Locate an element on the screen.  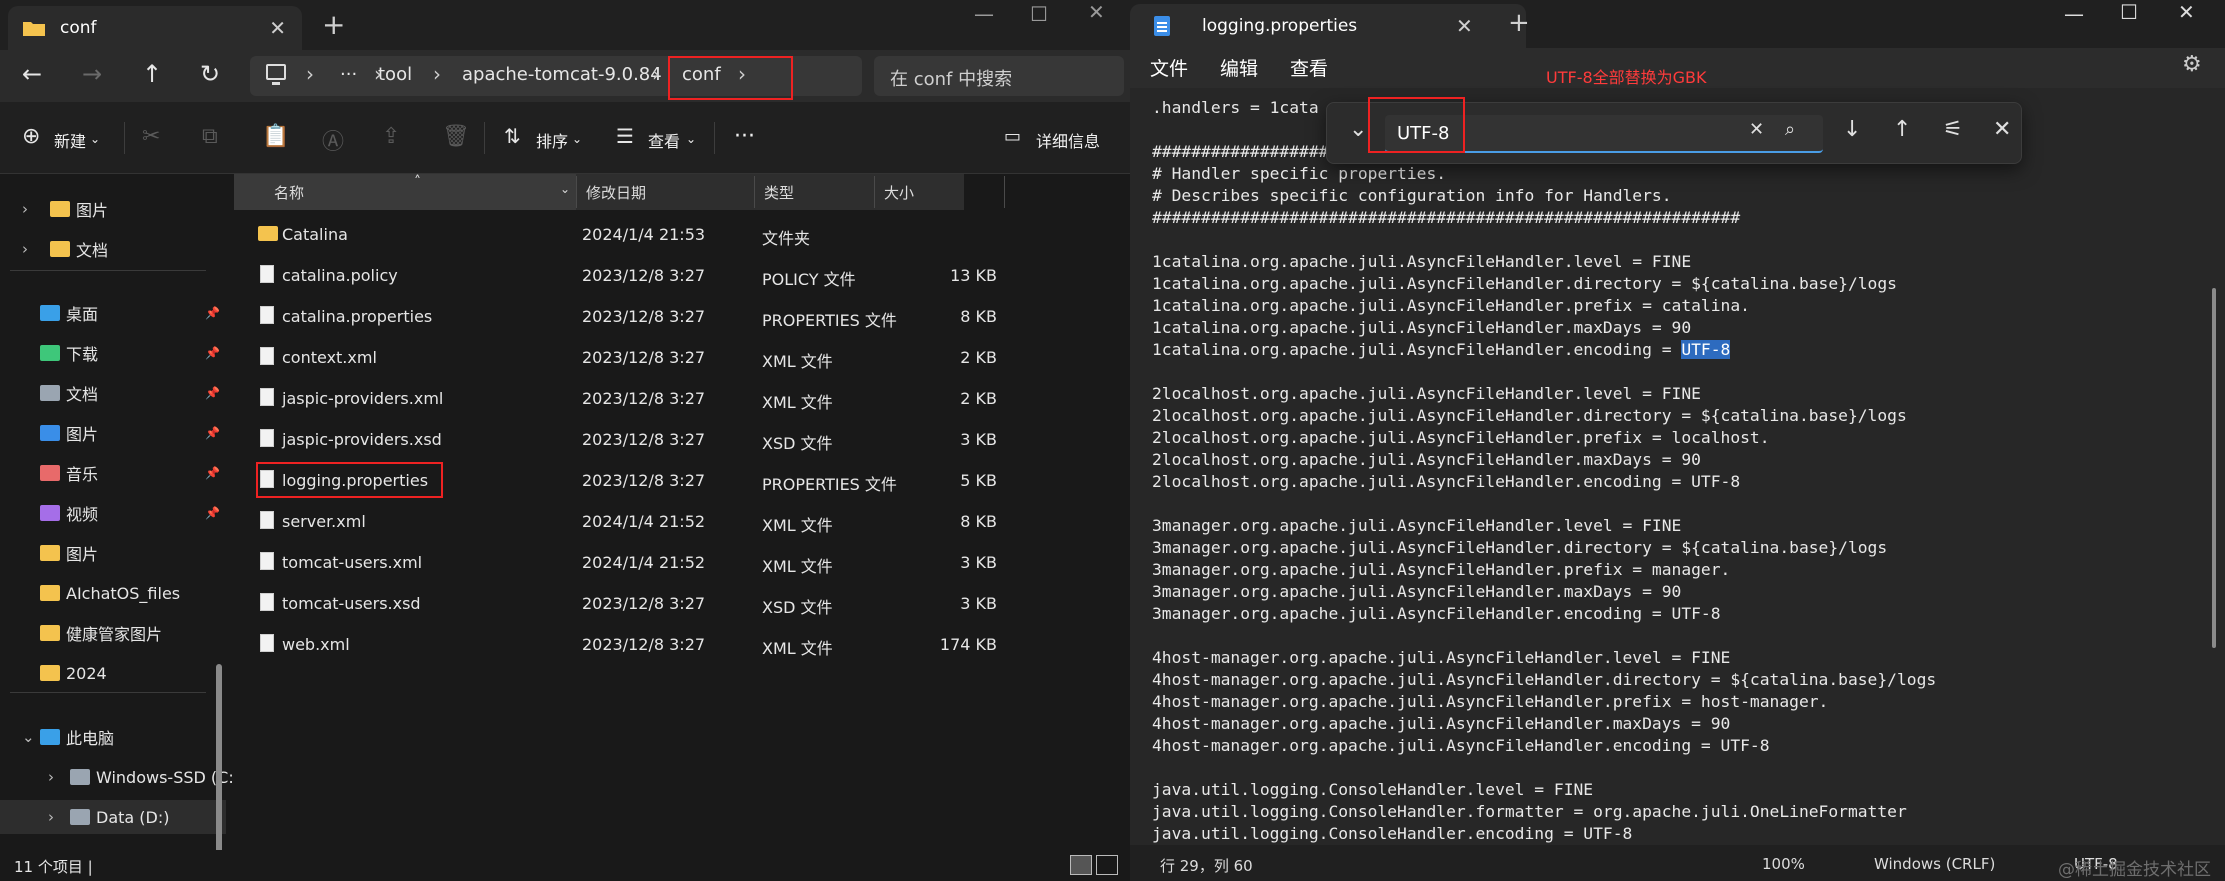
sidebar-item: 桌面 📌 is located at coordinates (113, 313).